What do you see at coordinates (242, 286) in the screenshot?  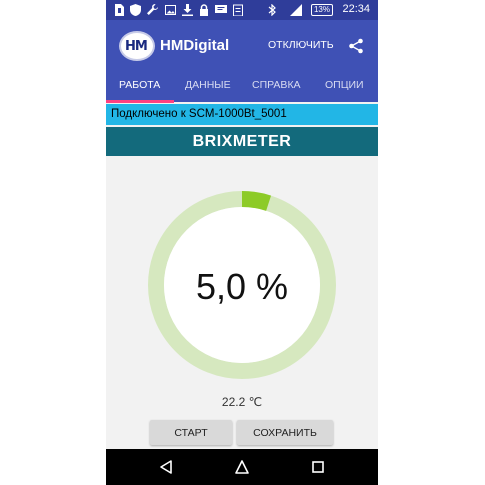 I see `measurement-value: 5,0 %` at bounding box center [242, 286].